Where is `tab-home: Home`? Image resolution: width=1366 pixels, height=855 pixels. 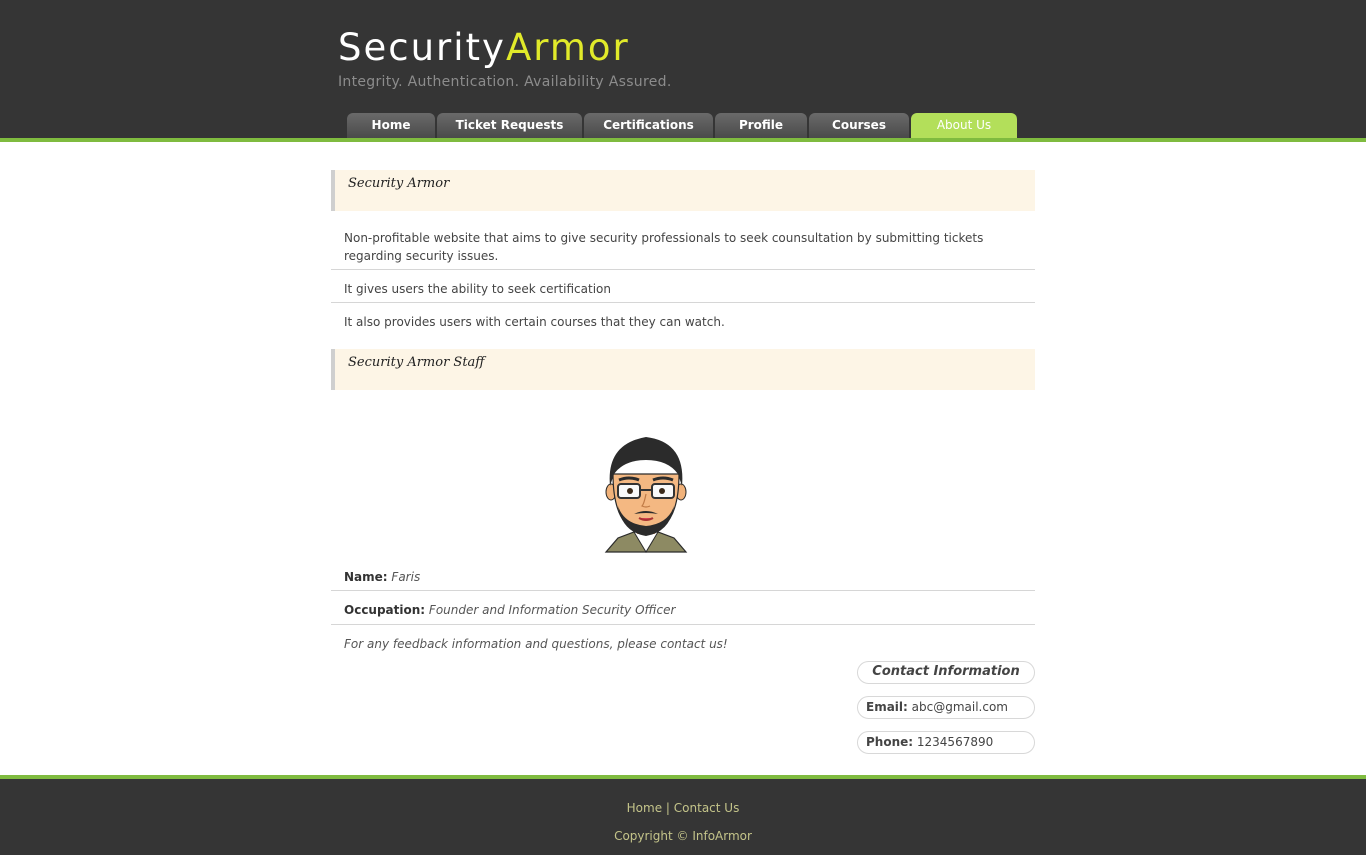 tab-home: Home is located at coordinates (391, 125).